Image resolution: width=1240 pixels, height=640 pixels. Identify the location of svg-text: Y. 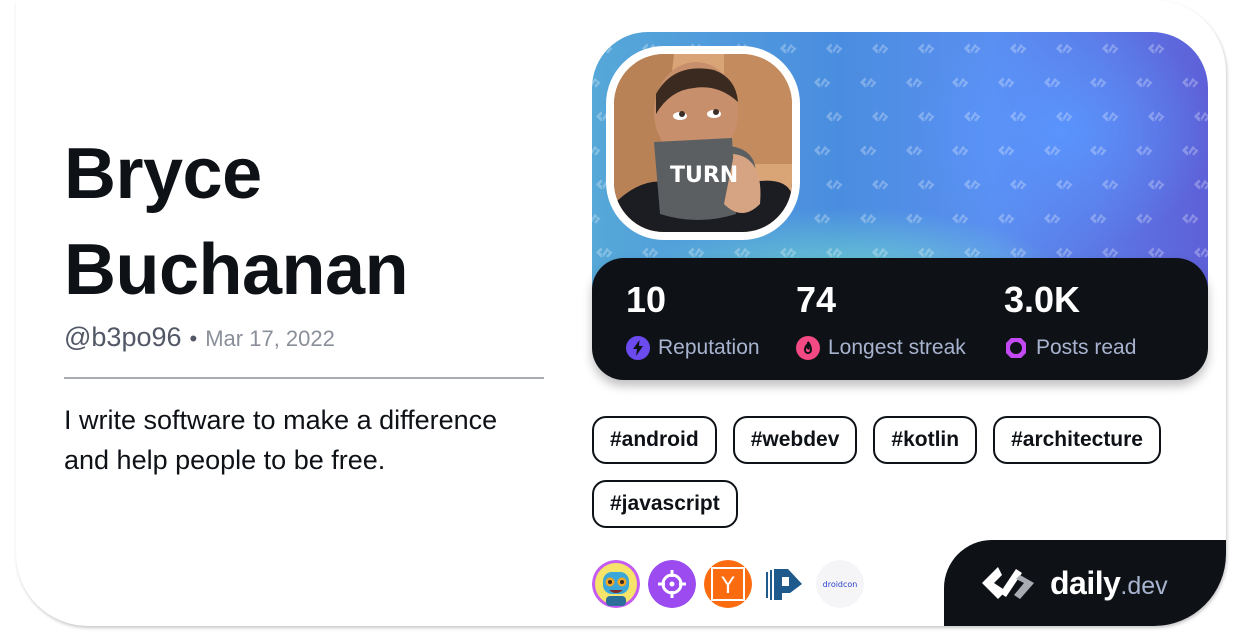
(727, 586).